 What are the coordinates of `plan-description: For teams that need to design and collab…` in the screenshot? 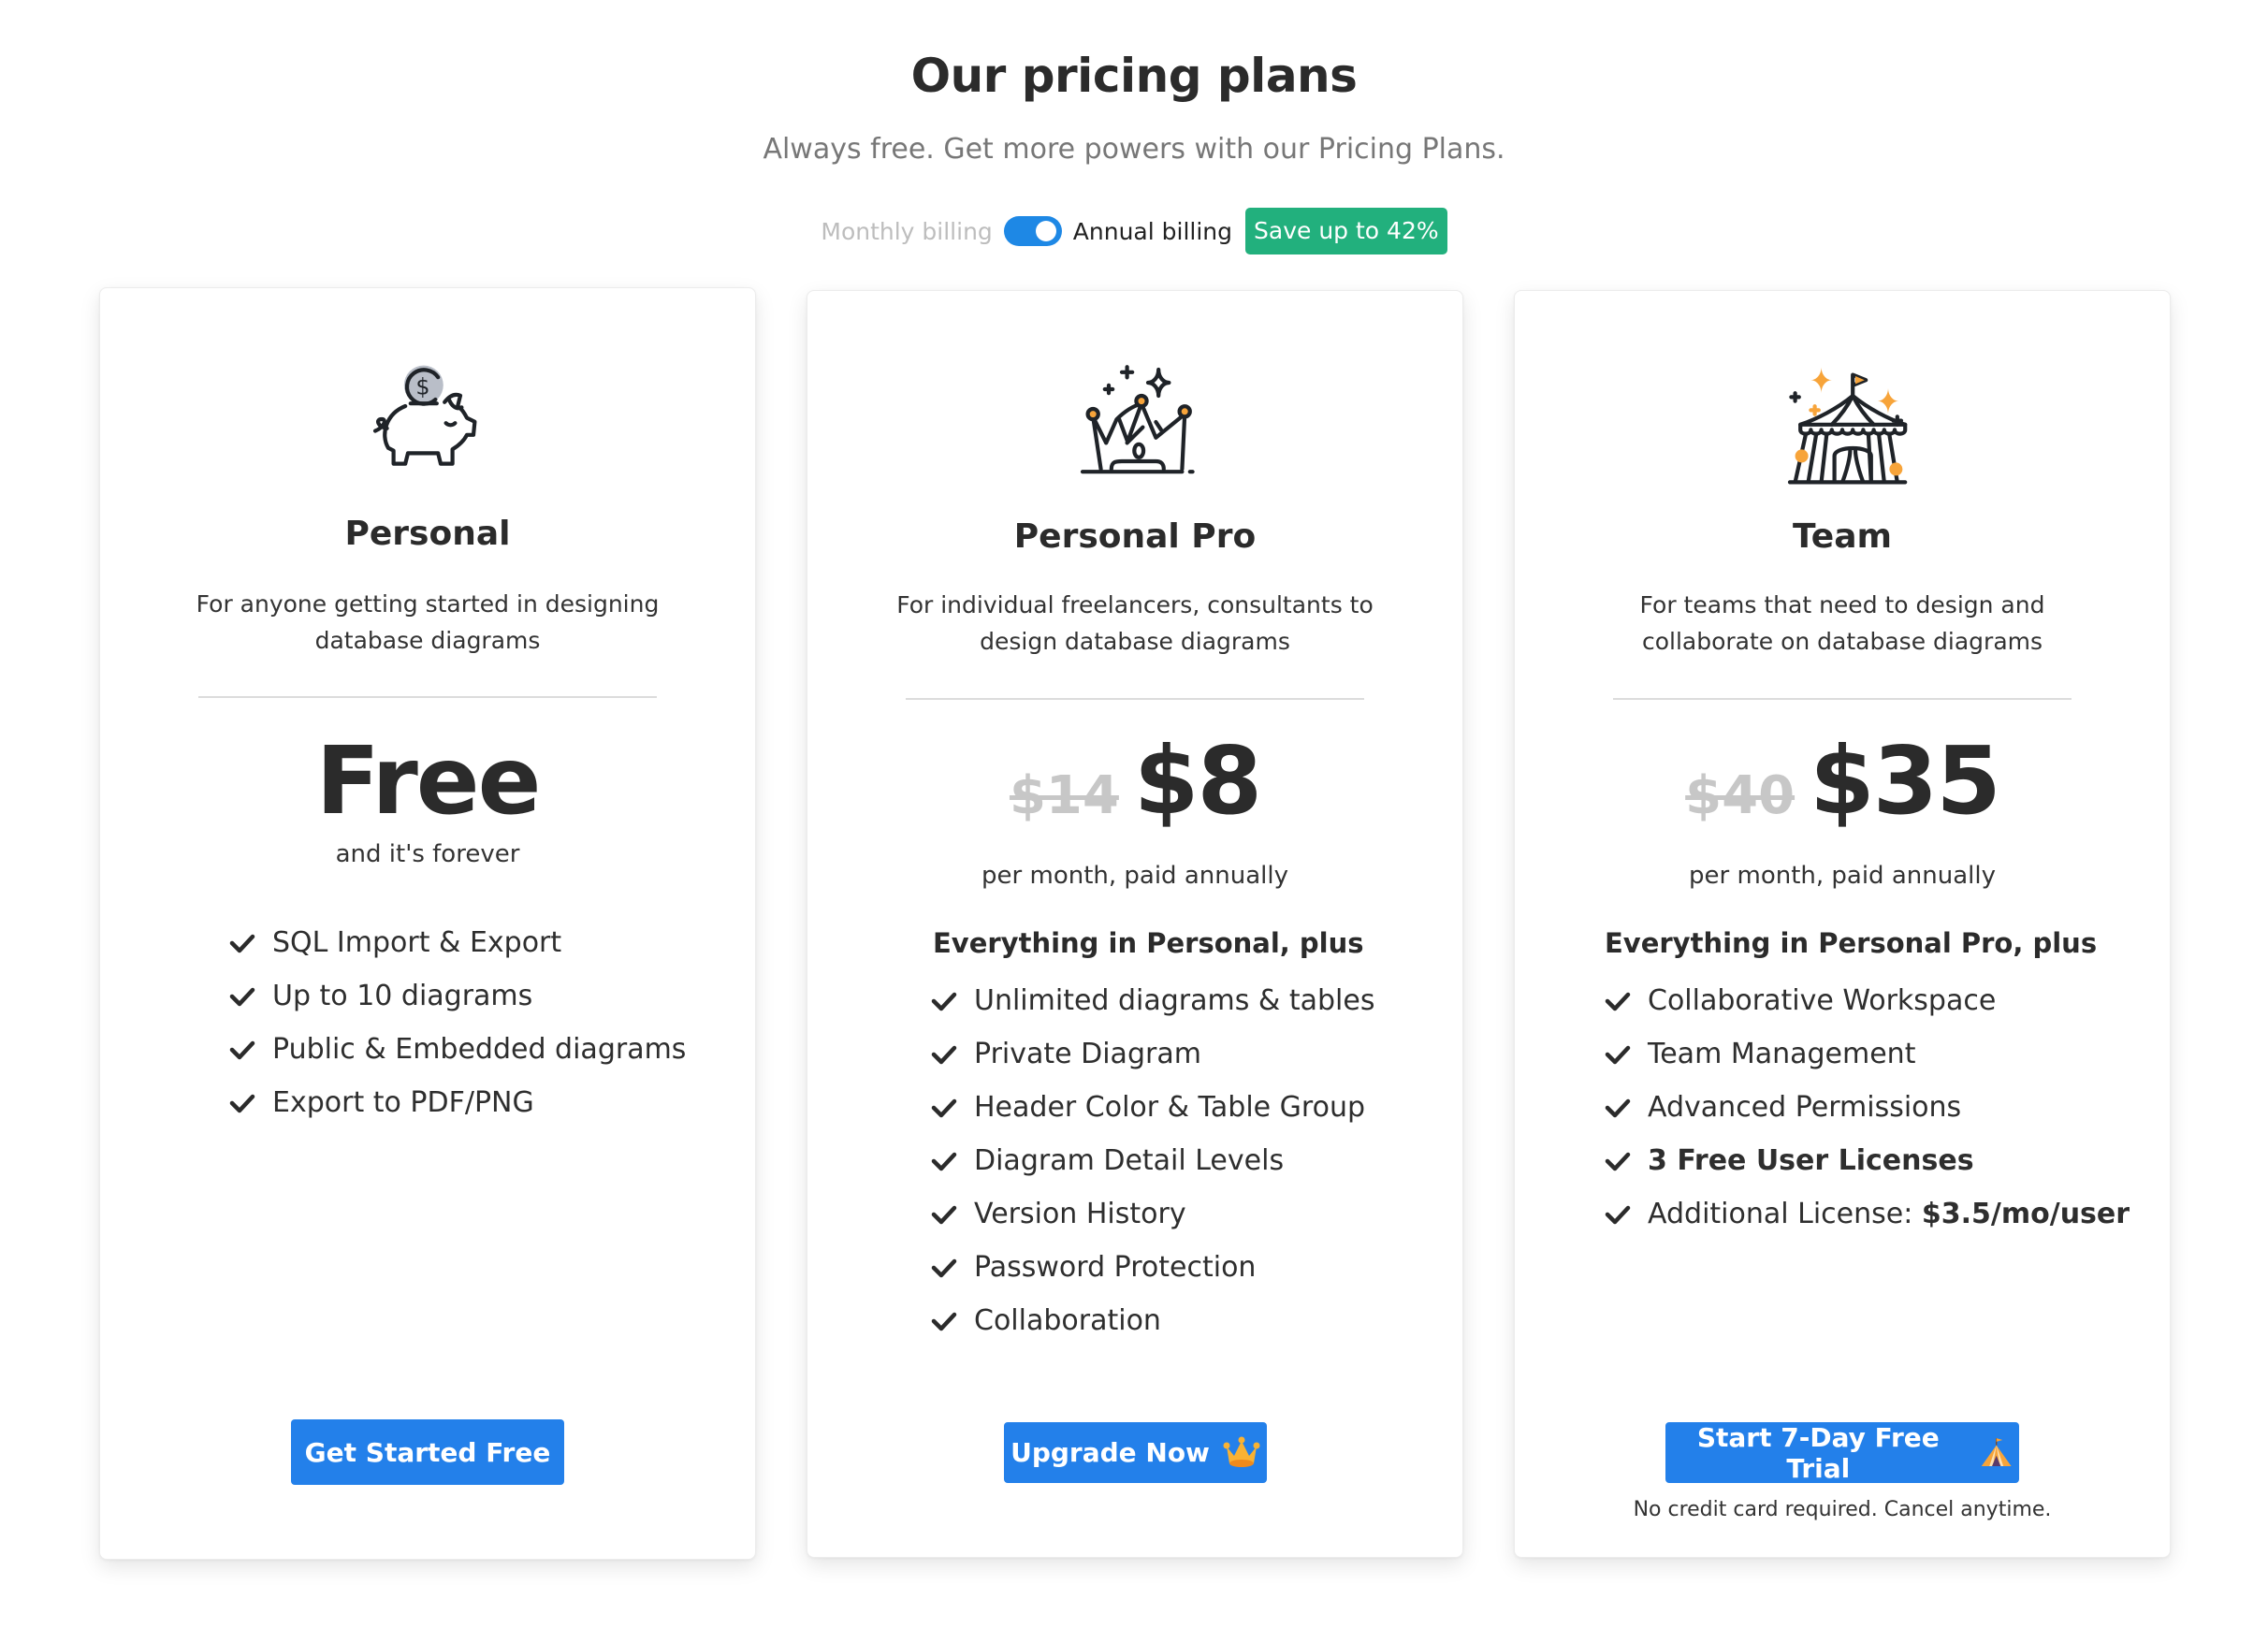 It's located at (1842, 623).